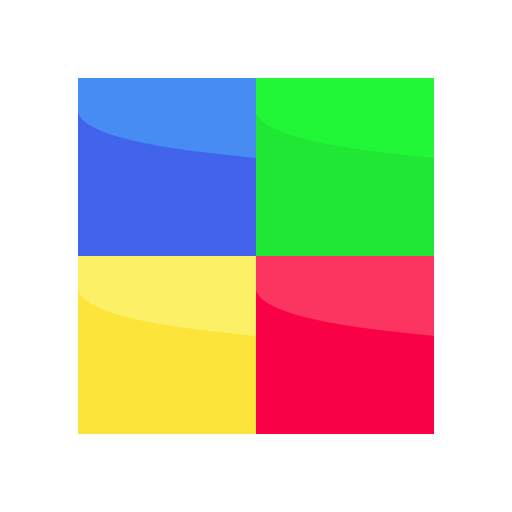 The image size is (512, 512). Describe the element at coordinates (167, 167) in the screenshot. I see `blue-tile` at that location.